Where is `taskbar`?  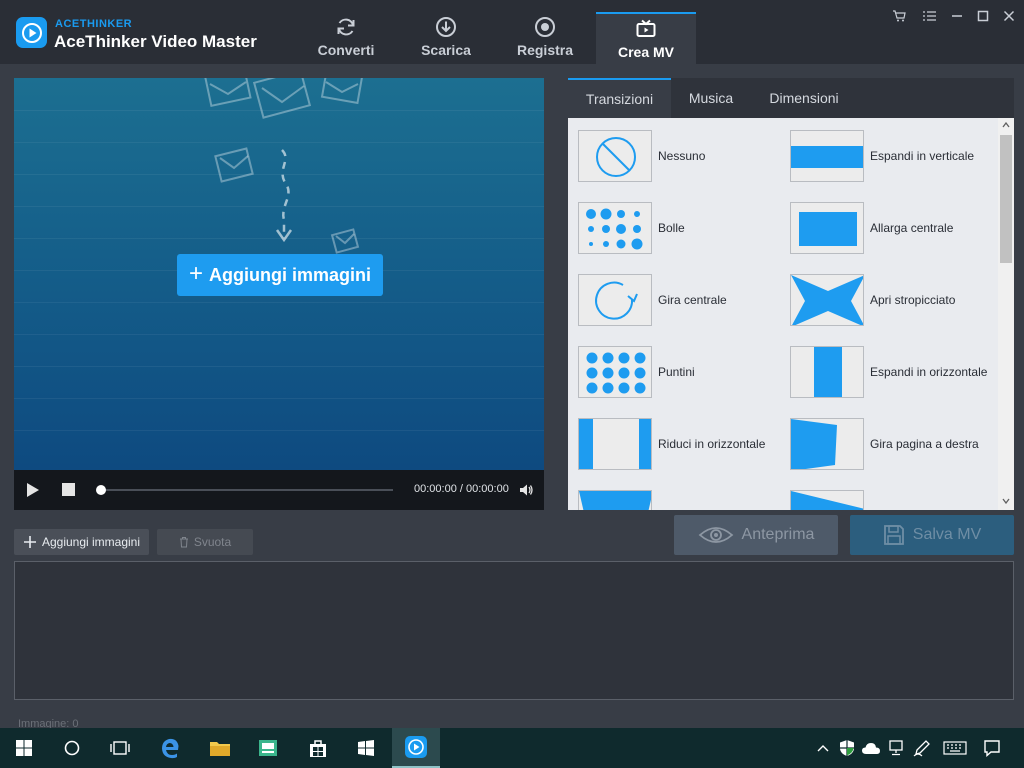 taskbar is located at coordinates (512, 748).